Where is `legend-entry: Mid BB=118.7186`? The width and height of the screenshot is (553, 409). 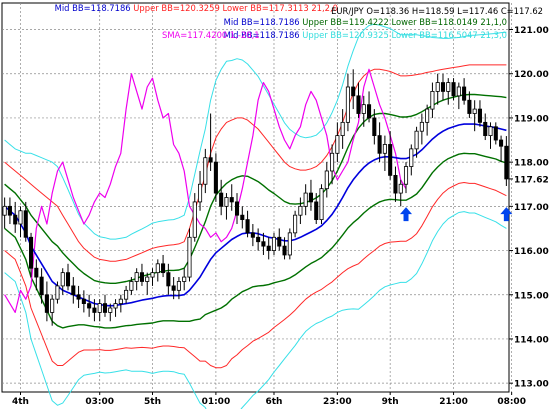
legend-entry: Mid BB=118.7186 is located at coordinates (262, 22).